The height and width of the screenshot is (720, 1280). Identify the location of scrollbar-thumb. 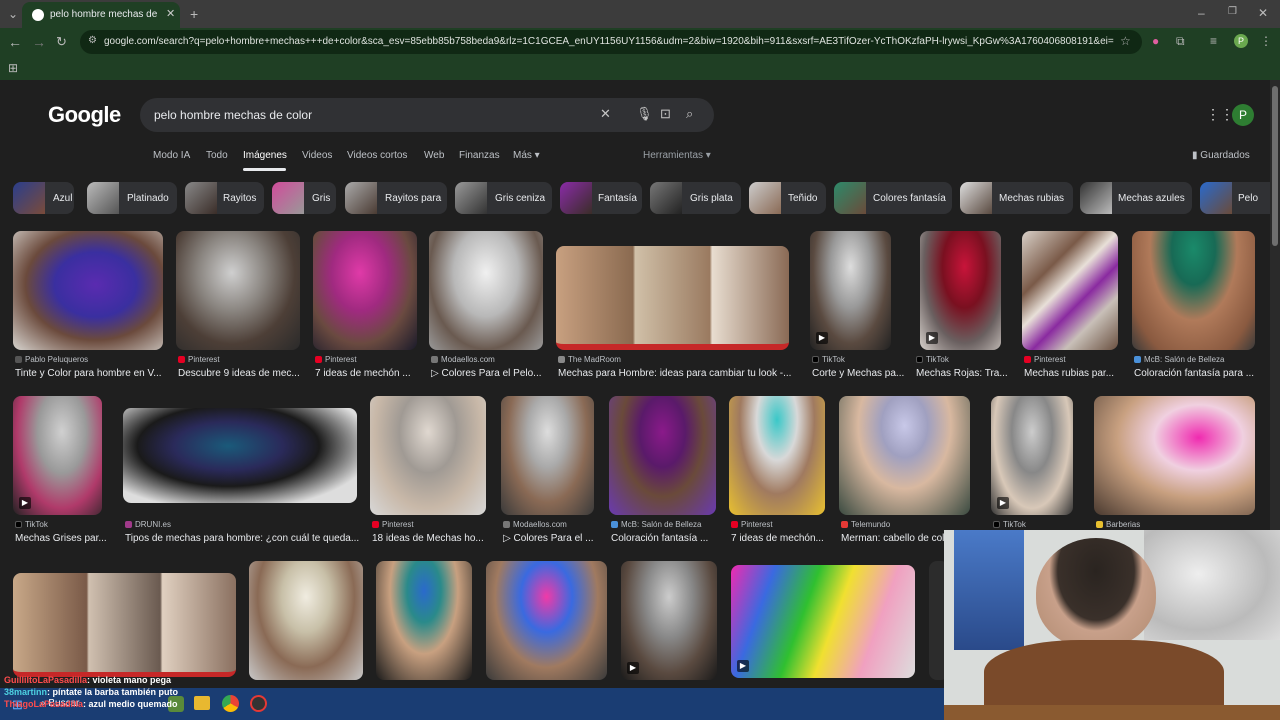
(1275, 166).